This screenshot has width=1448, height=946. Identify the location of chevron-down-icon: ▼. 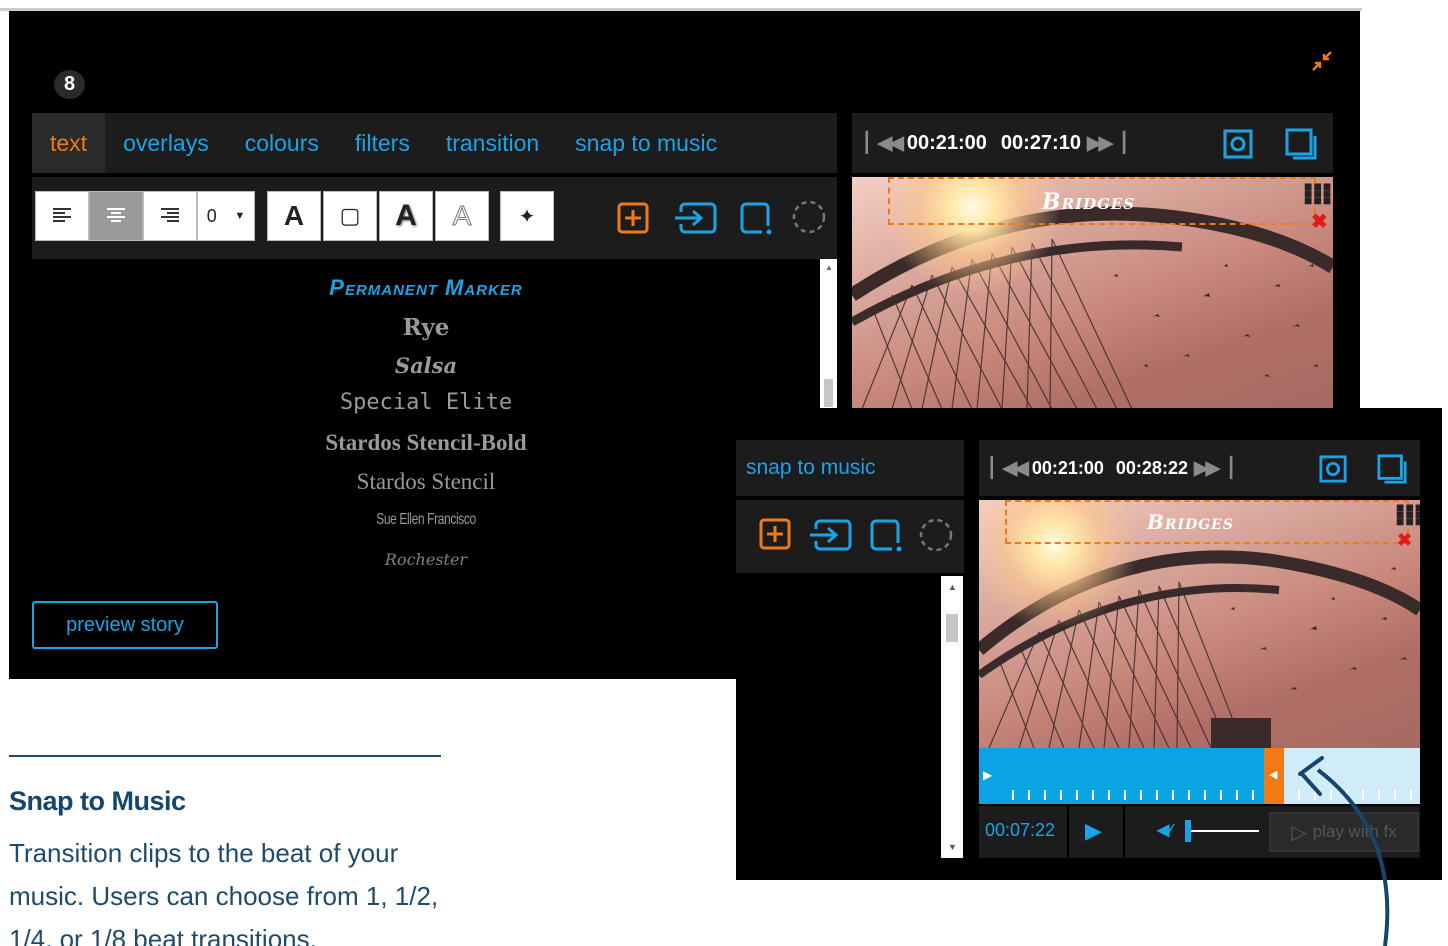
(240, 216).